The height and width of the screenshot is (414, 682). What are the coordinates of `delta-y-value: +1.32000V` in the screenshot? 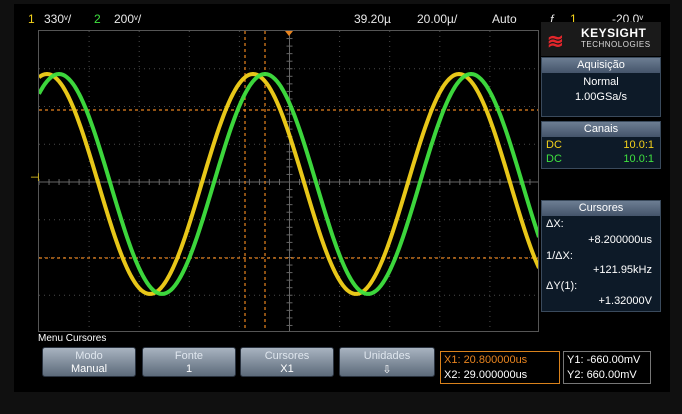 It's located at (625, 301).